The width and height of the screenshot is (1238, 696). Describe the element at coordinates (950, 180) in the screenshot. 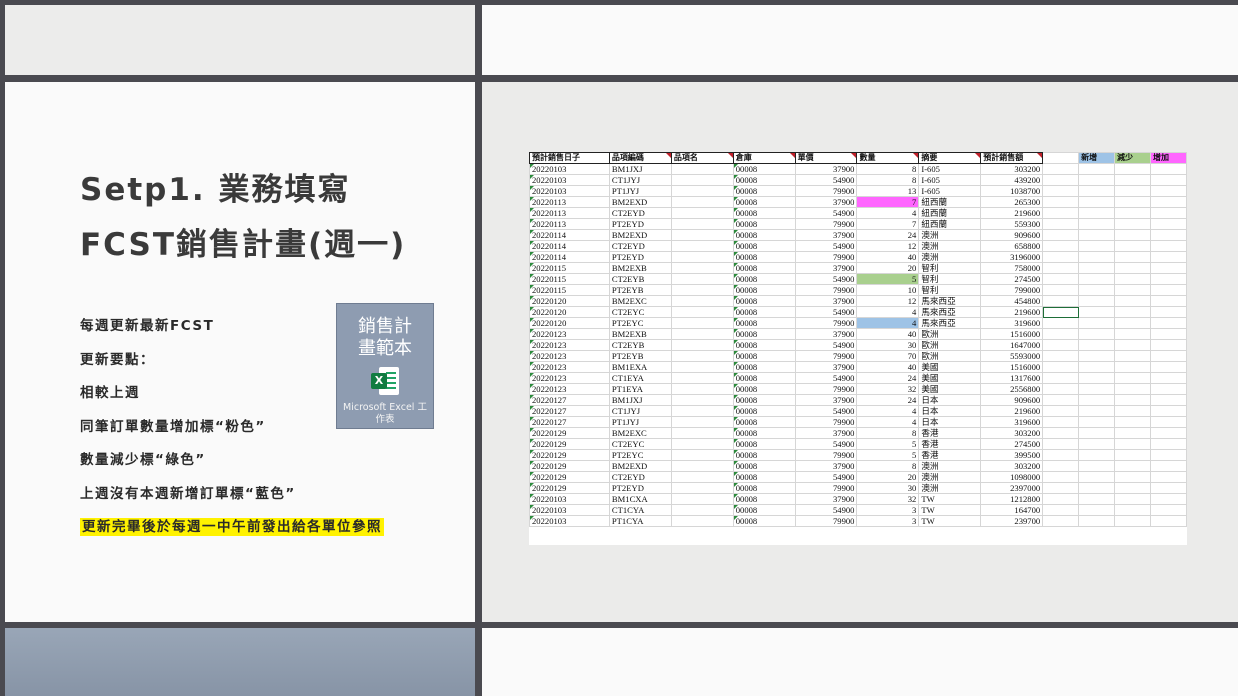

I see `cell-memo: I-605` at that location.